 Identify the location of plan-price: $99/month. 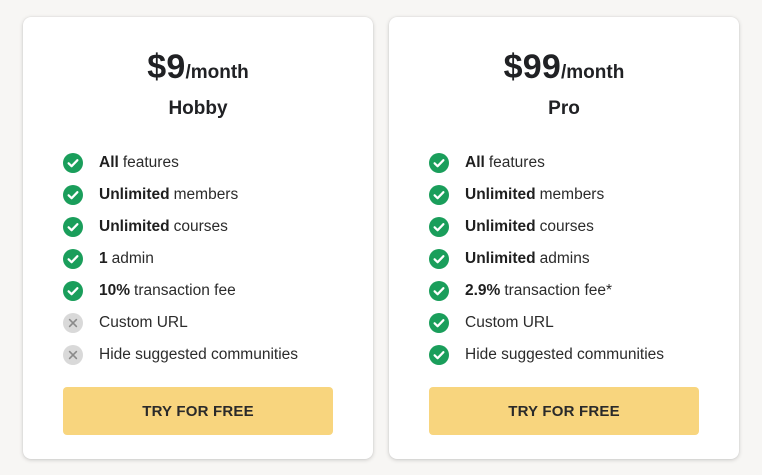
(564, 70).